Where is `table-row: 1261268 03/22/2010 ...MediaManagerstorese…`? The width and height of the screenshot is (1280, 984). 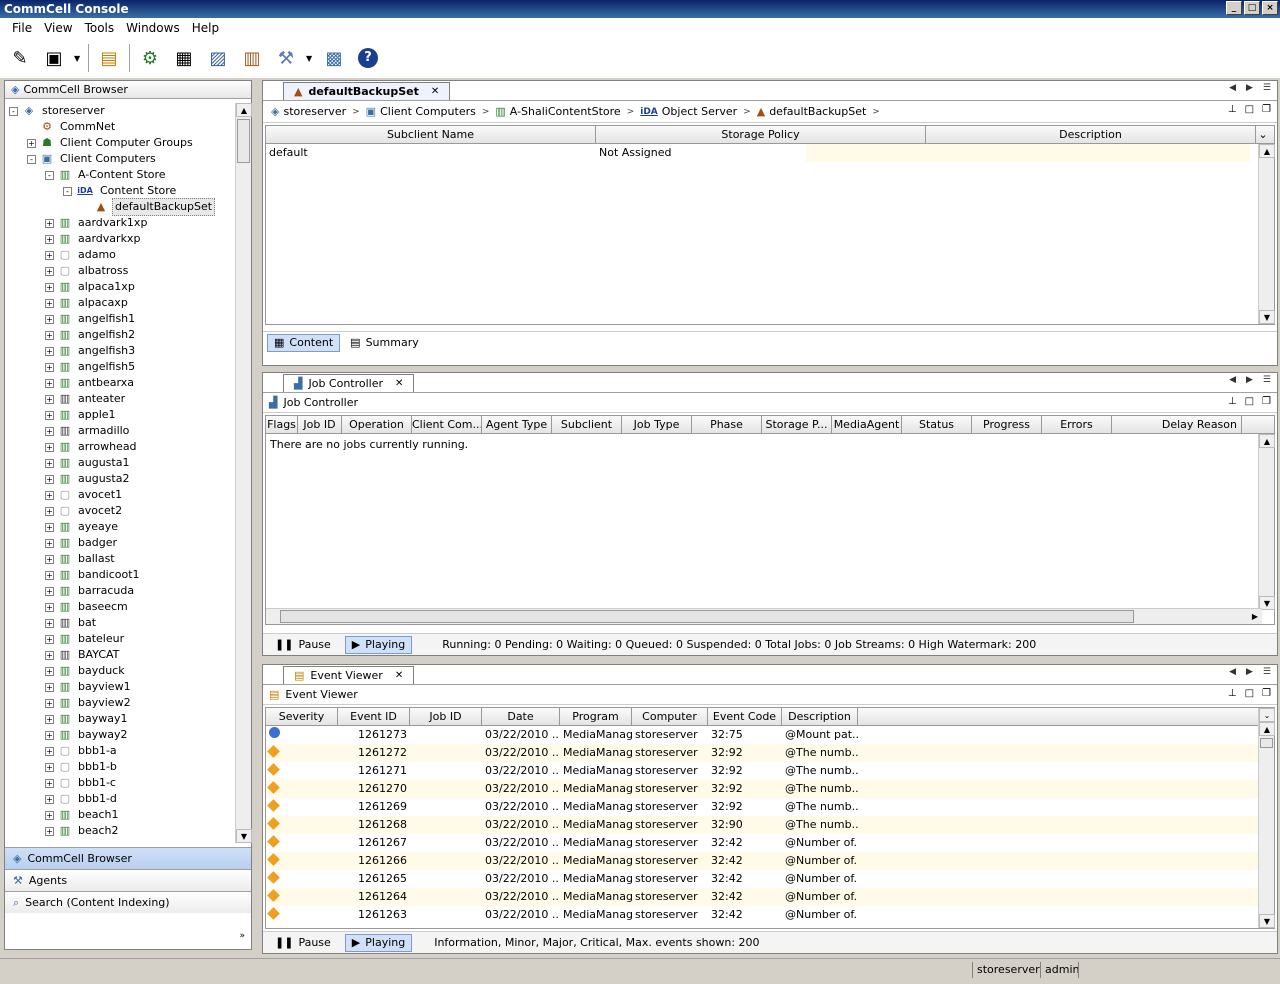 table-row: 1261268 03/22/2010 ...MediaManagerstorese… is located at coordinates (770, 825).